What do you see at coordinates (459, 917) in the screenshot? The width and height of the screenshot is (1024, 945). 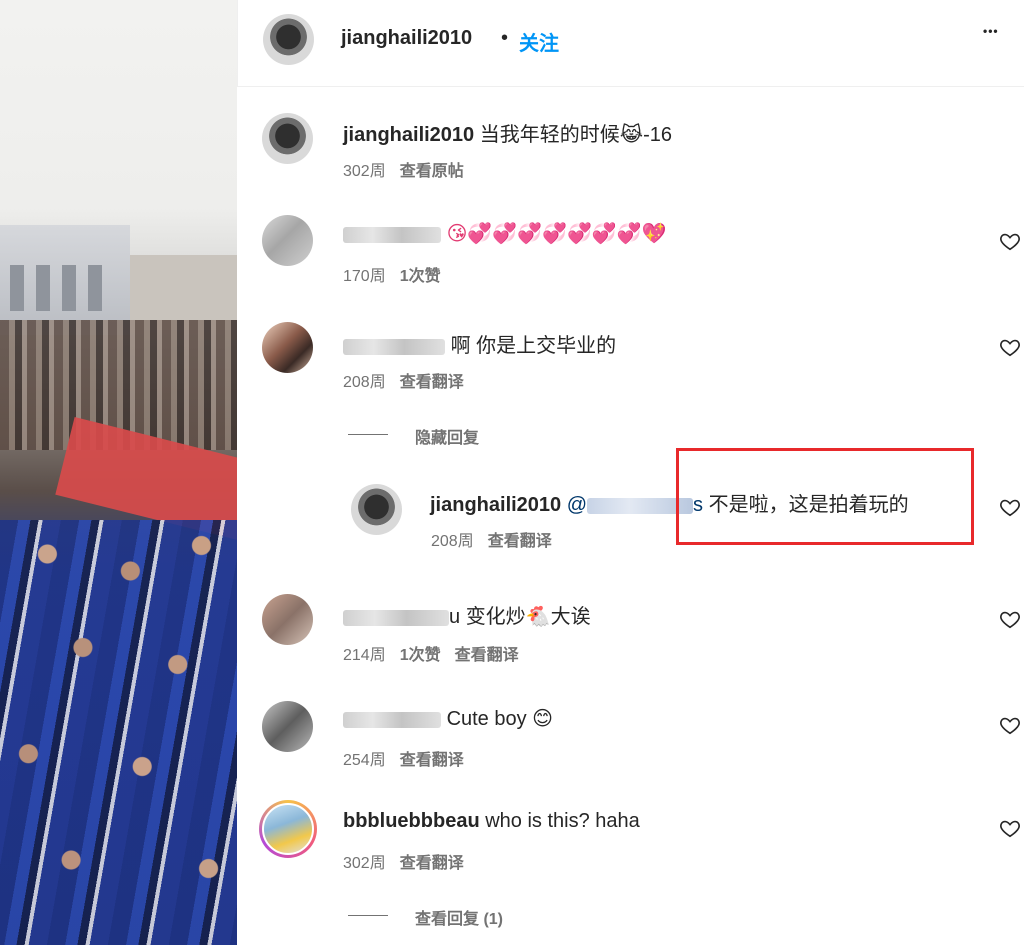 I see `view-replies-button: 查看回复 (1)` at bounding box center [459, 917].